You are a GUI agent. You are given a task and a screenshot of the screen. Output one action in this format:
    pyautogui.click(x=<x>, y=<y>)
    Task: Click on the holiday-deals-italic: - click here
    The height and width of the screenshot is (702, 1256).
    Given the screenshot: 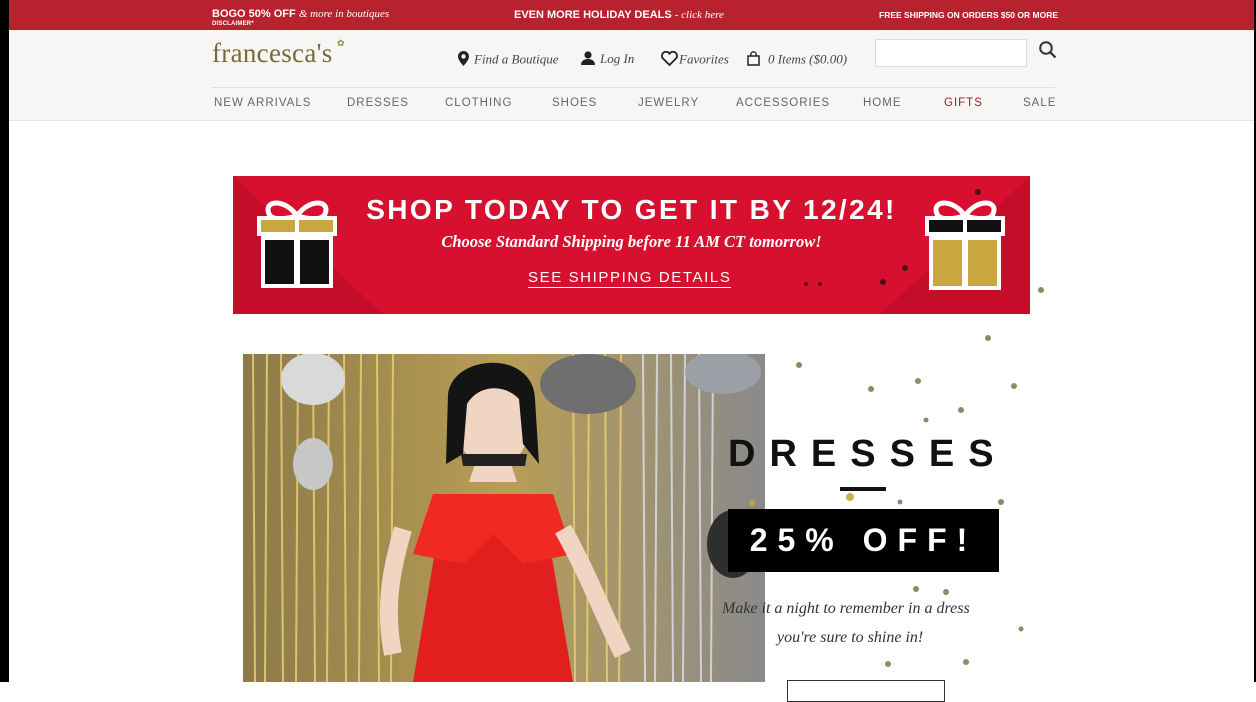 What is the action you would take?
    pyautogui.click(x=699, y=15)
    